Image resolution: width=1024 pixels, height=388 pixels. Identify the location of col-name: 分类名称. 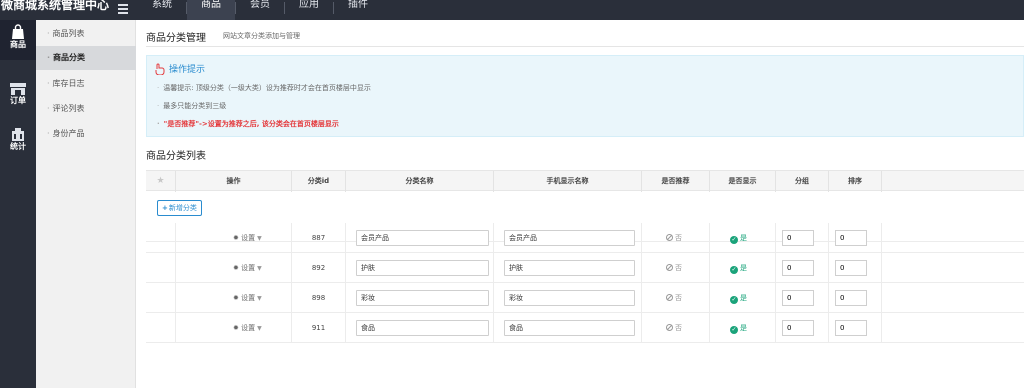
(420, 181).